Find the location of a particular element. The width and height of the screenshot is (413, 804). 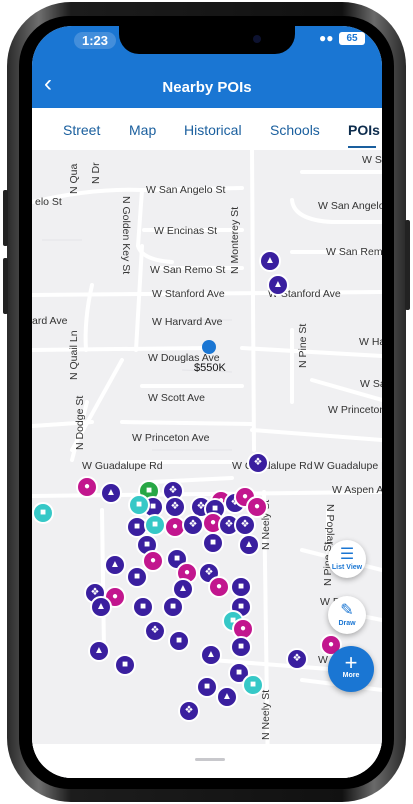

street-label: W San Angelo is located at coordinates (350, 206).